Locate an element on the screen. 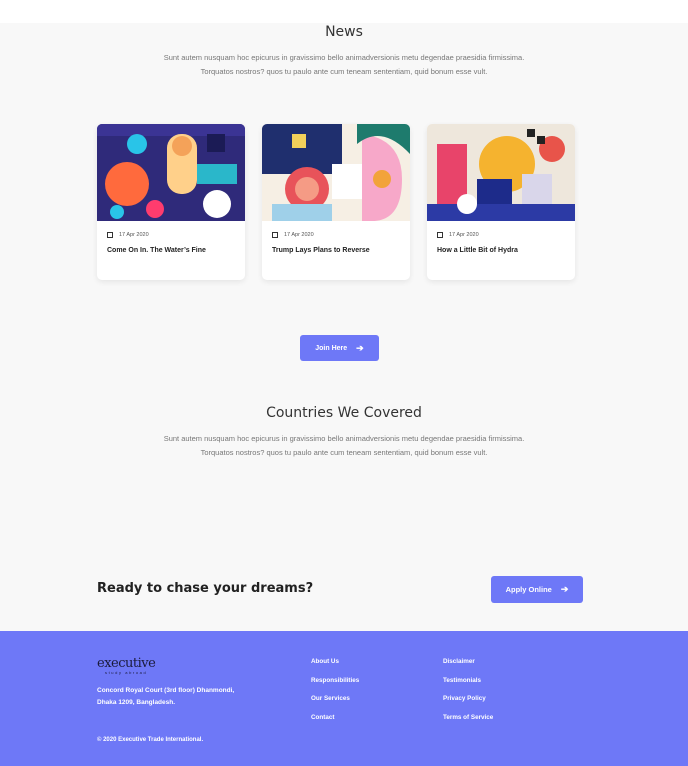 This screenshot has height=766, width=688. apply-online-button: Apply Online ➔ is located at coordinates (537, 589).